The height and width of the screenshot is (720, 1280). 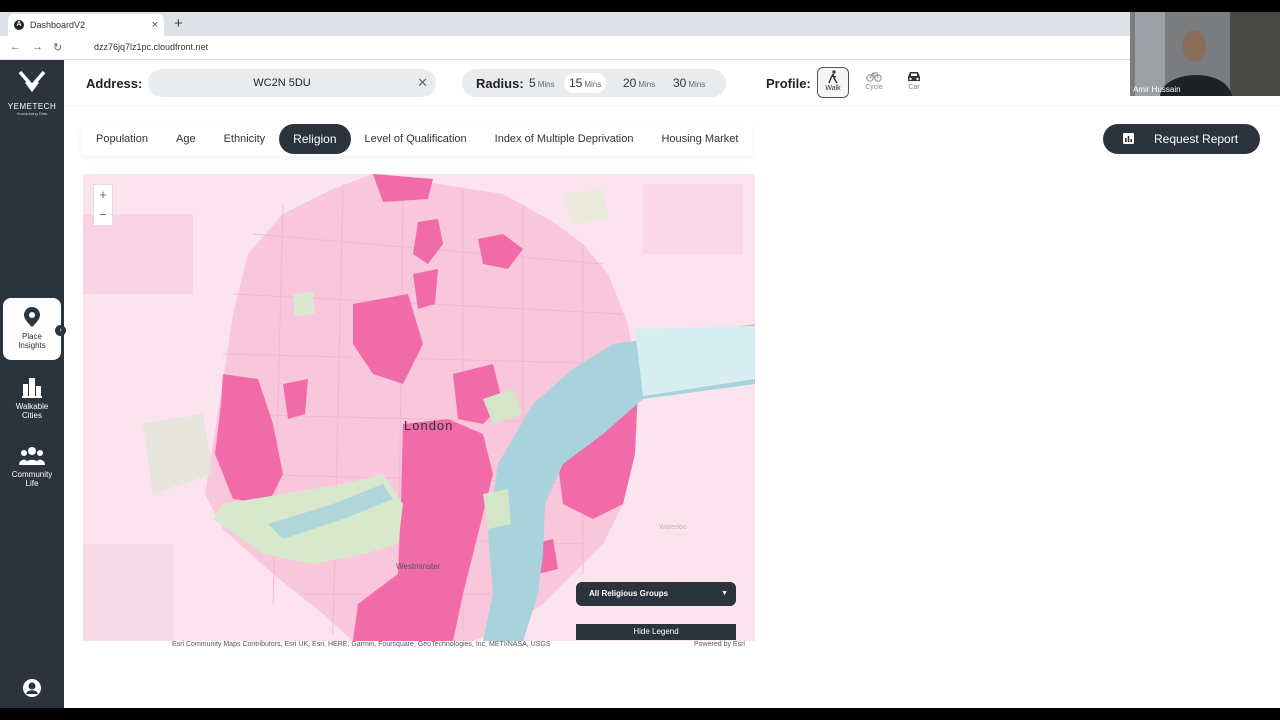 What do you see at coordinates (151, 47) in the screenshot?
I see `url-text: dzz76jq7lz1pc.cloudfront.net` at bounding box center [151, 47].